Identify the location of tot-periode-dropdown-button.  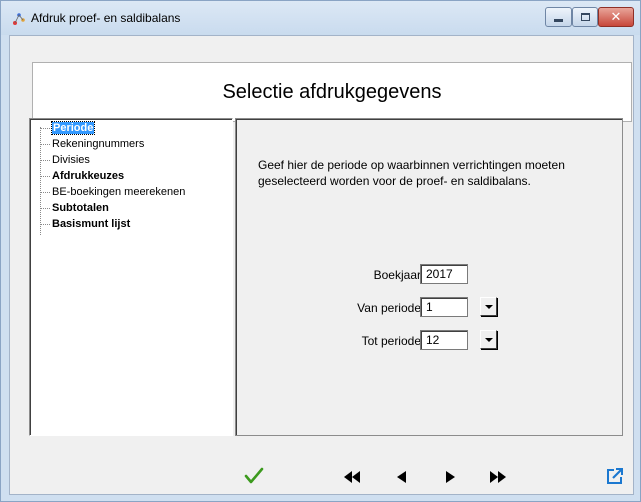
(488, 339).